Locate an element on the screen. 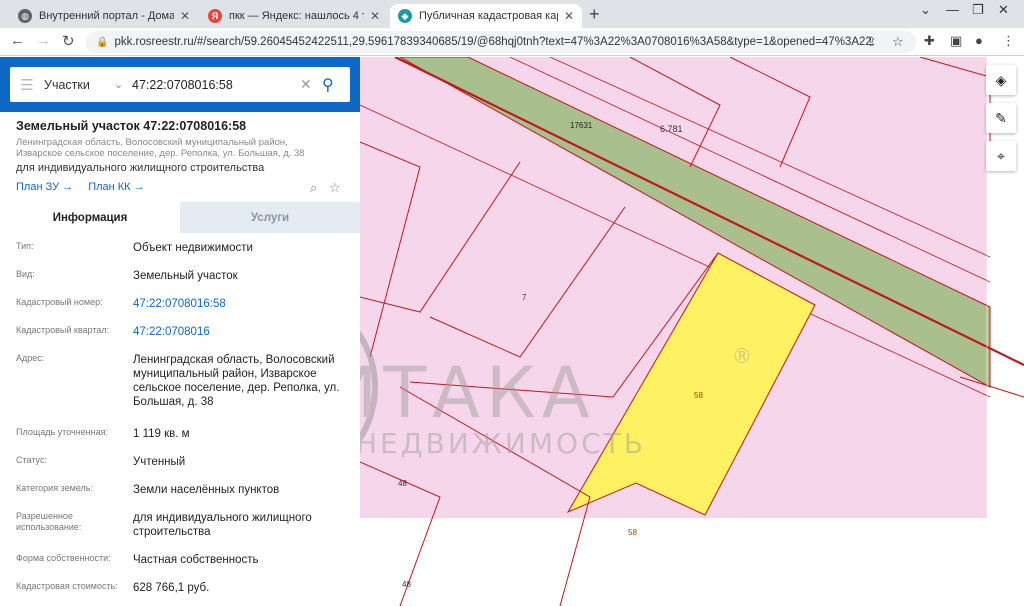 The width and height of the screenshot is (1024, 606). plan-zu-link: План ЗУ → is located at coordinates (44, 187).